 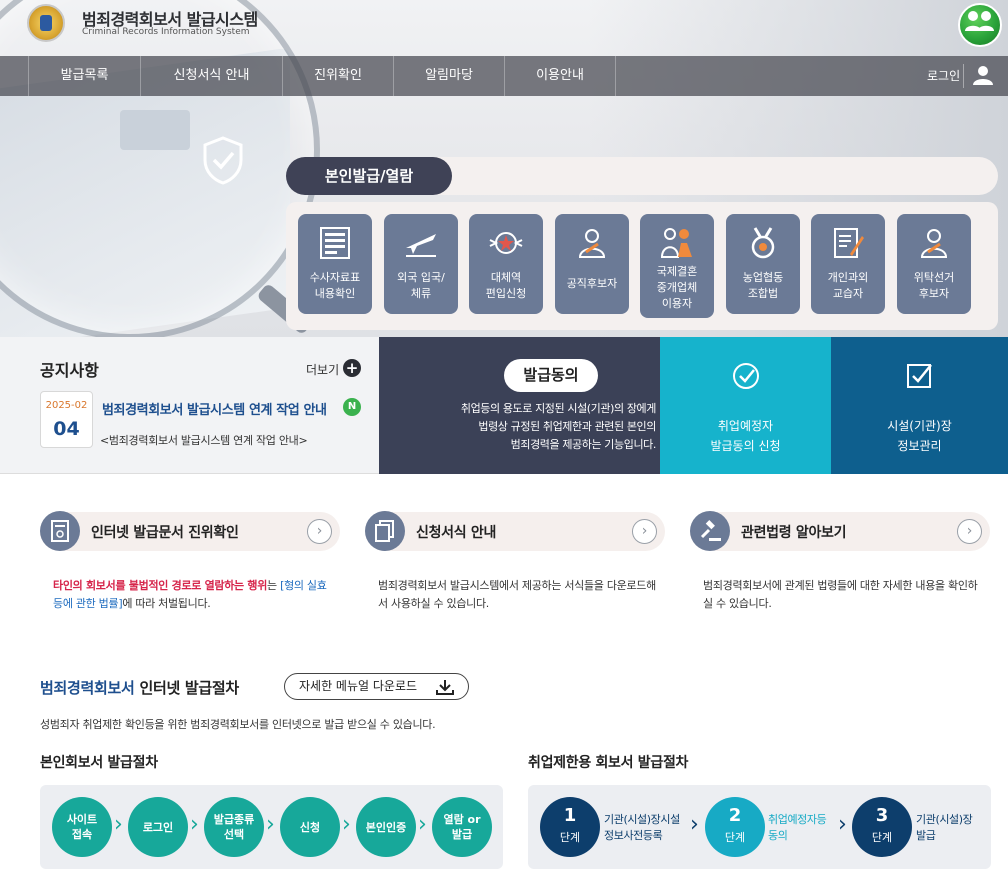 I want to click on facility-head-button: 시설(기관)장 정보관리, so click(x=919, y=405).